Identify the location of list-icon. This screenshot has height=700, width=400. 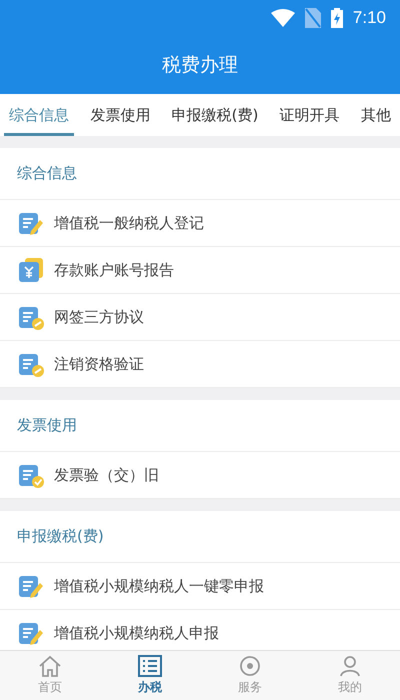
(150, 666).